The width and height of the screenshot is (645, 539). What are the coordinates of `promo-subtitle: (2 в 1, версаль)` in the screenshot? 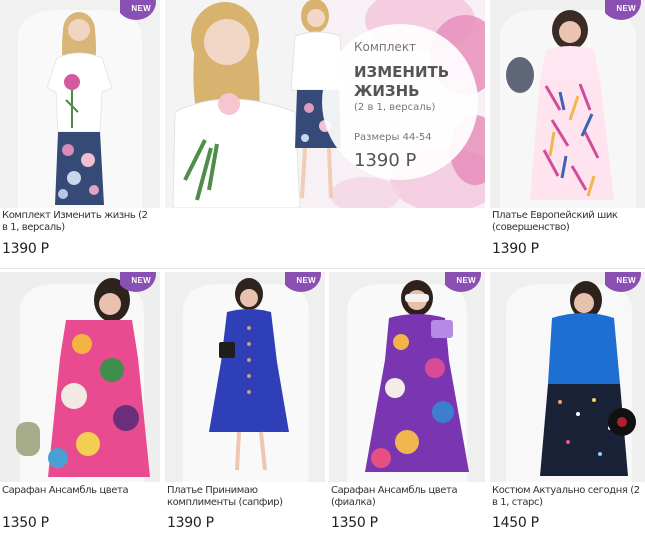 It's located at (395, 107).